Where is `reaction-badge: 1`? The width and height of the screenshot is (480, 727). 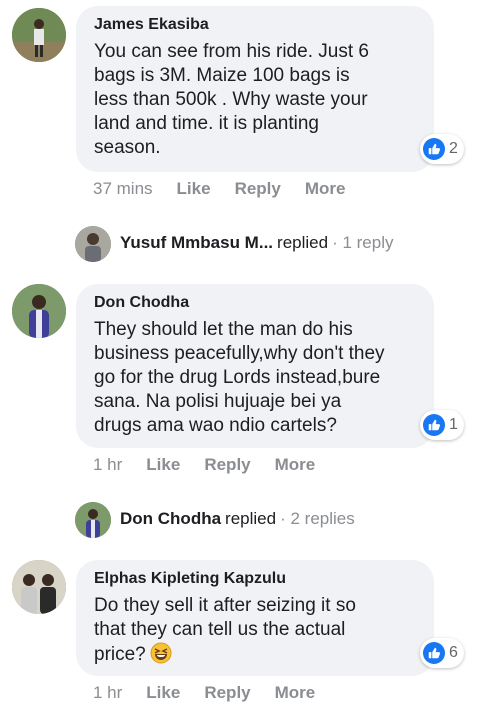
reaction-badge: 1 is located at coordinates (442, 425).